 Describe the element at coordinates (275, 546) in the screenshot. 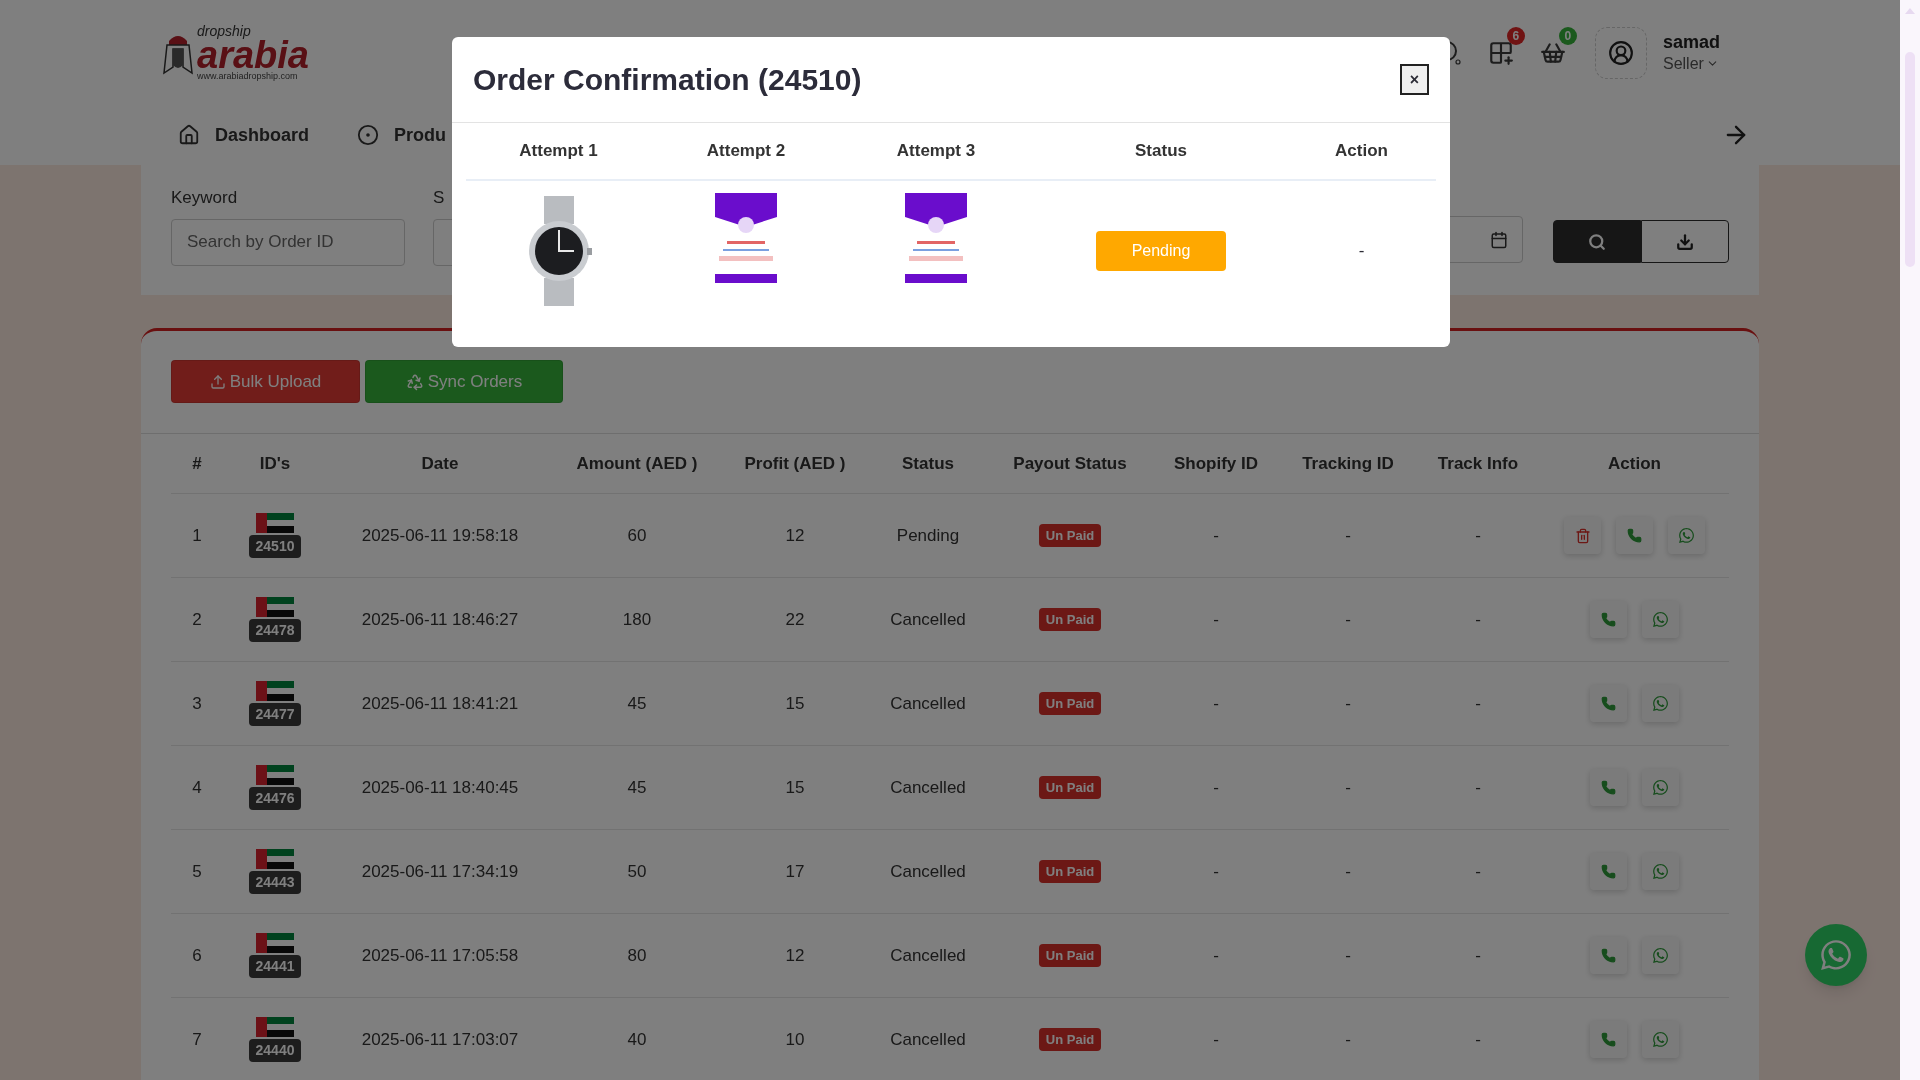

I see `order-id-badge: 24510` at that location.